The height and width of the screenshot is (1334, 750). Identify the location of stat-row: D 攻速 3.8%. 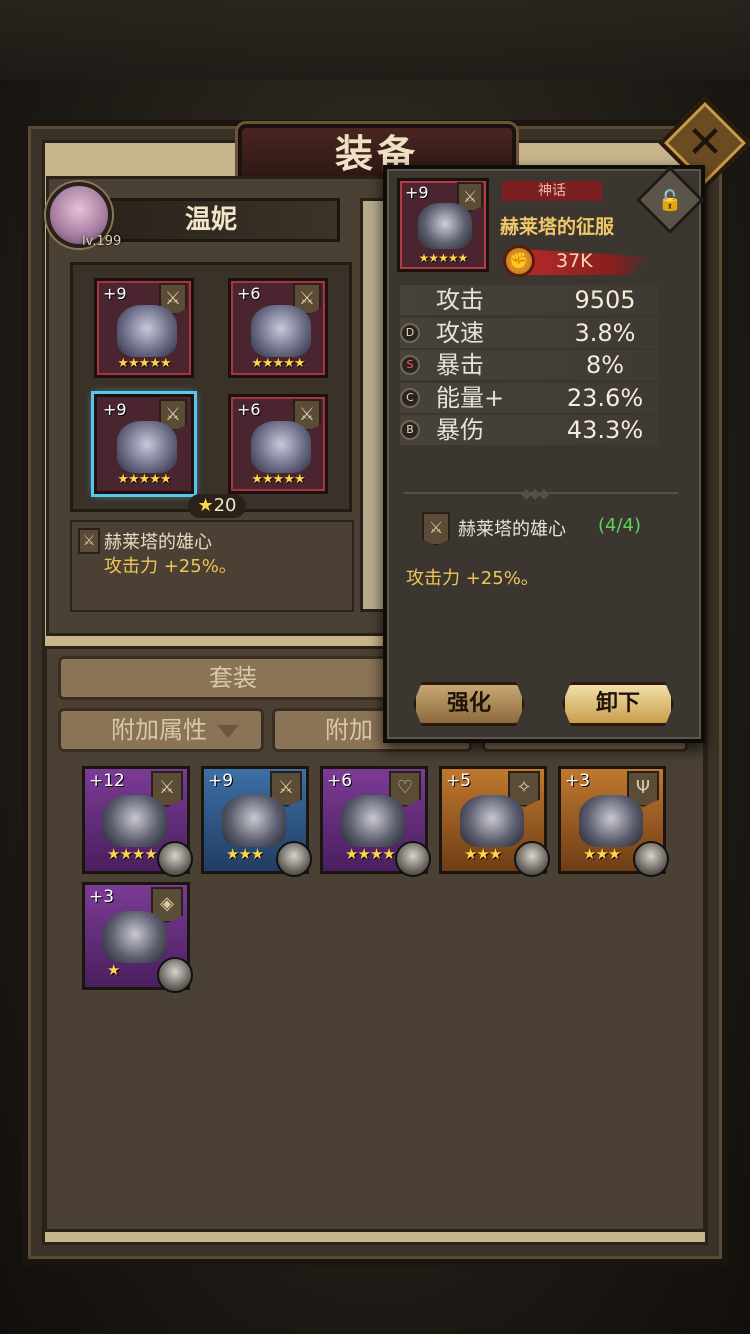
(529, 333).